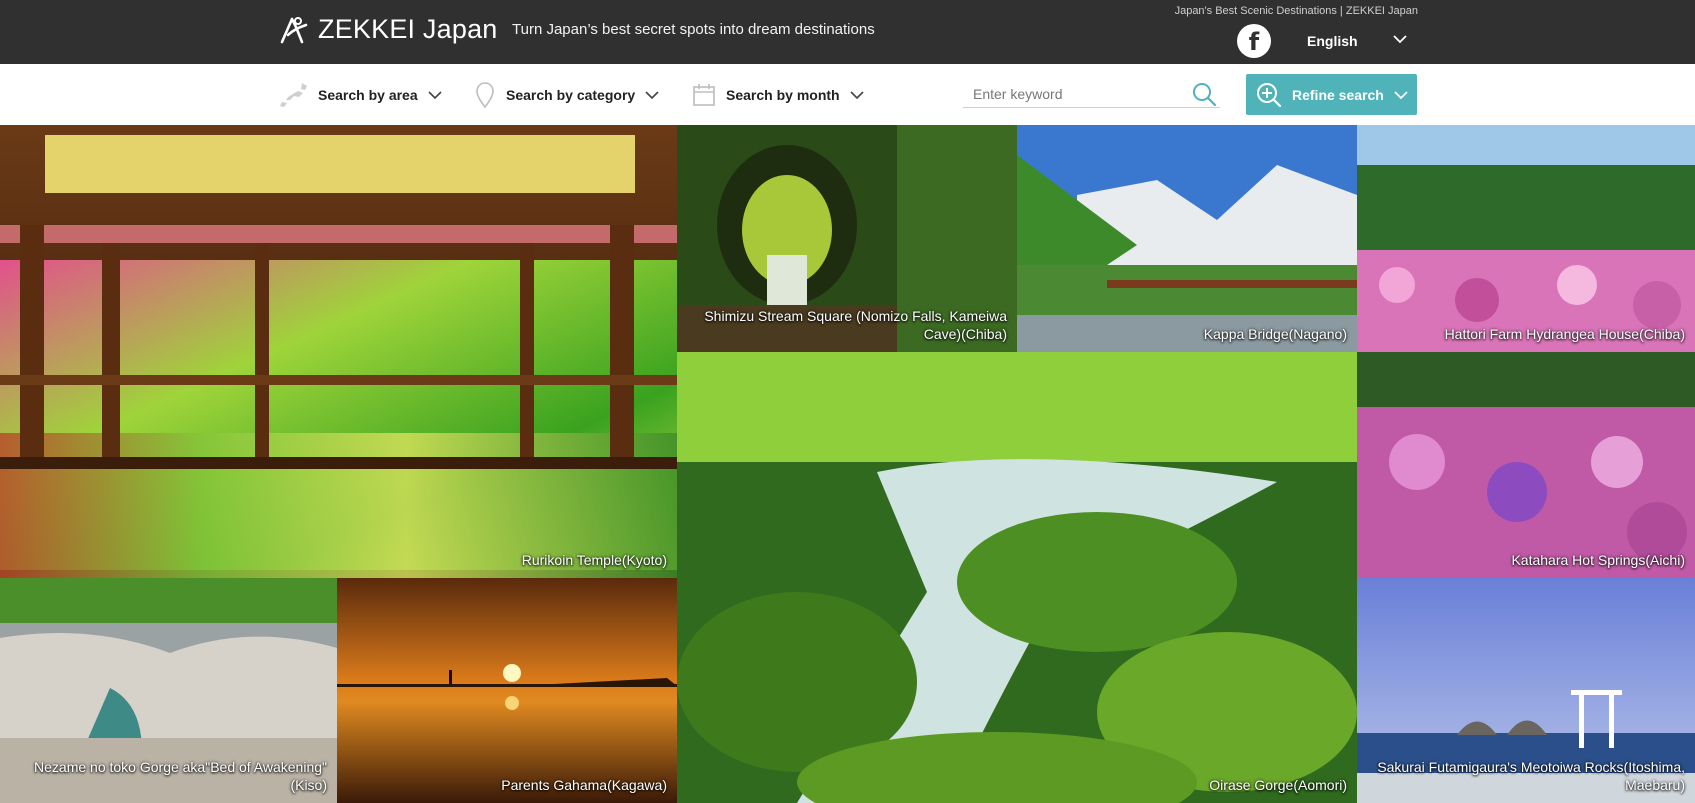 The height and width of the screenshot is (803, 1695). I want to click on search-icon, so click(1204, 94).